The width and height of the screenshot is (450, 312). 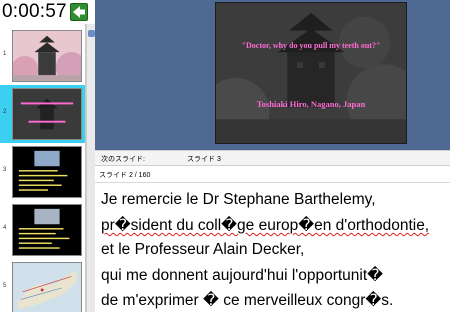 What do you see at coordinates (203, 249) in the screenshot?
I see `notes-line: et le Professeur Alain Decker,` at bounding box center [203, 249].